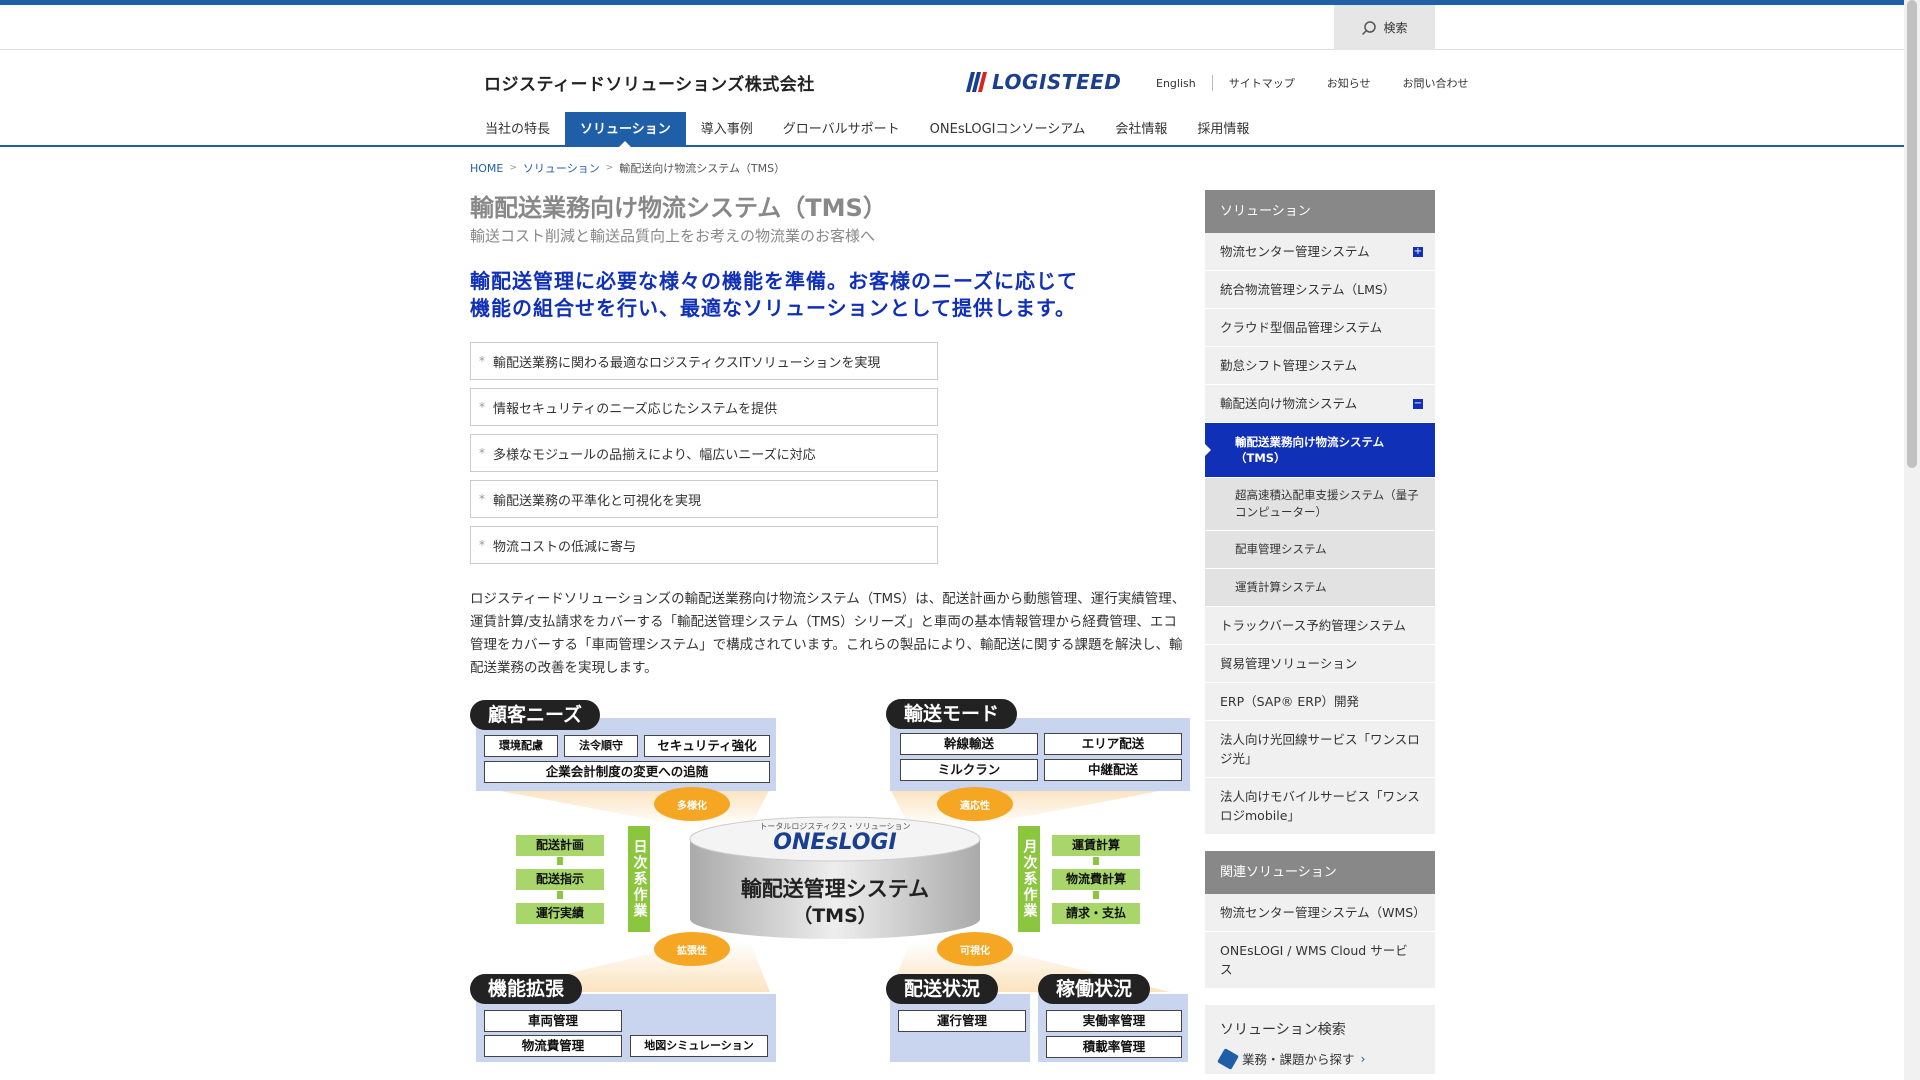 Image resolution: width=1920 pixels, height=1080 pixels. What do you see at coordinates (702, 168) in the screenshot?
I see `breadcrumb-current: 輸配送向け物流システム（TMS）` at bounding box center [702, 168].